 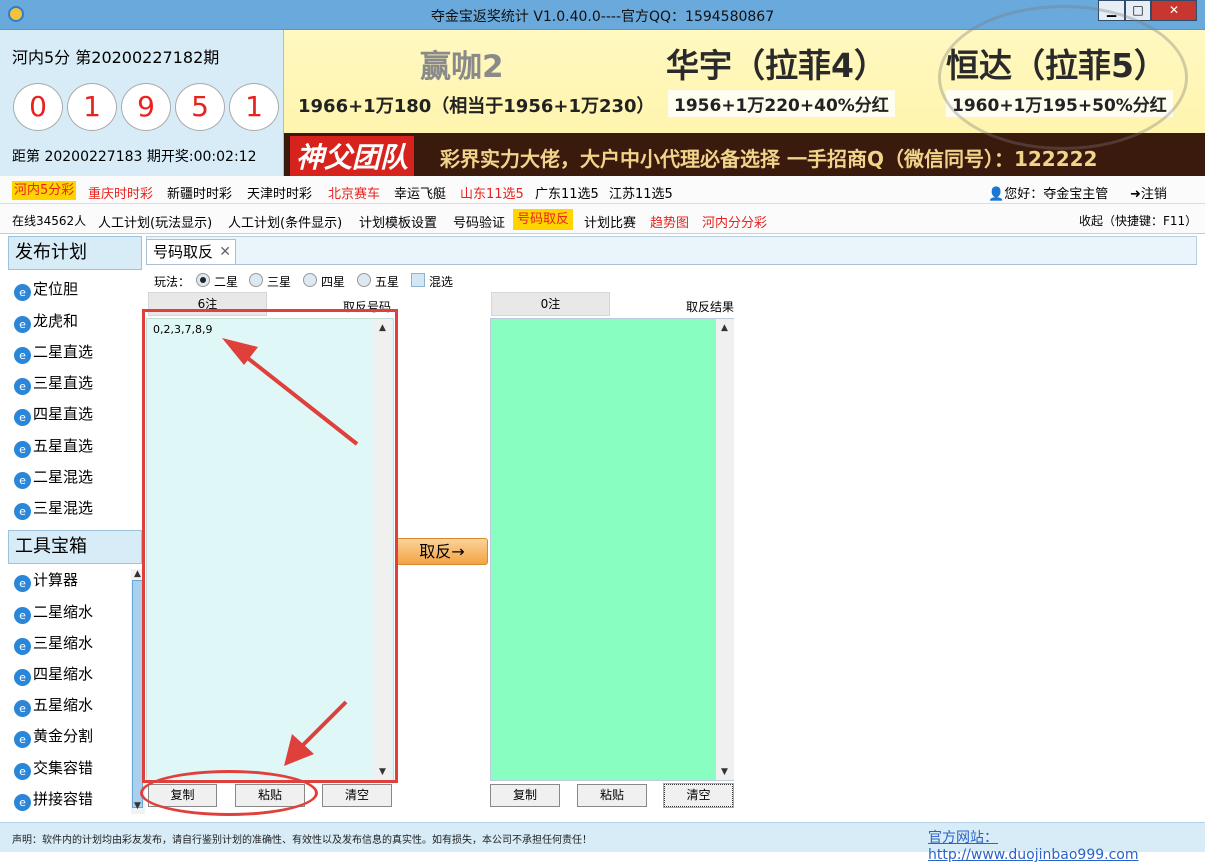 What do you see at coordinates (63, 446) in the screenshot?
I see `sidebar-item-label: 五星直选` at bounding box center [63, 446].